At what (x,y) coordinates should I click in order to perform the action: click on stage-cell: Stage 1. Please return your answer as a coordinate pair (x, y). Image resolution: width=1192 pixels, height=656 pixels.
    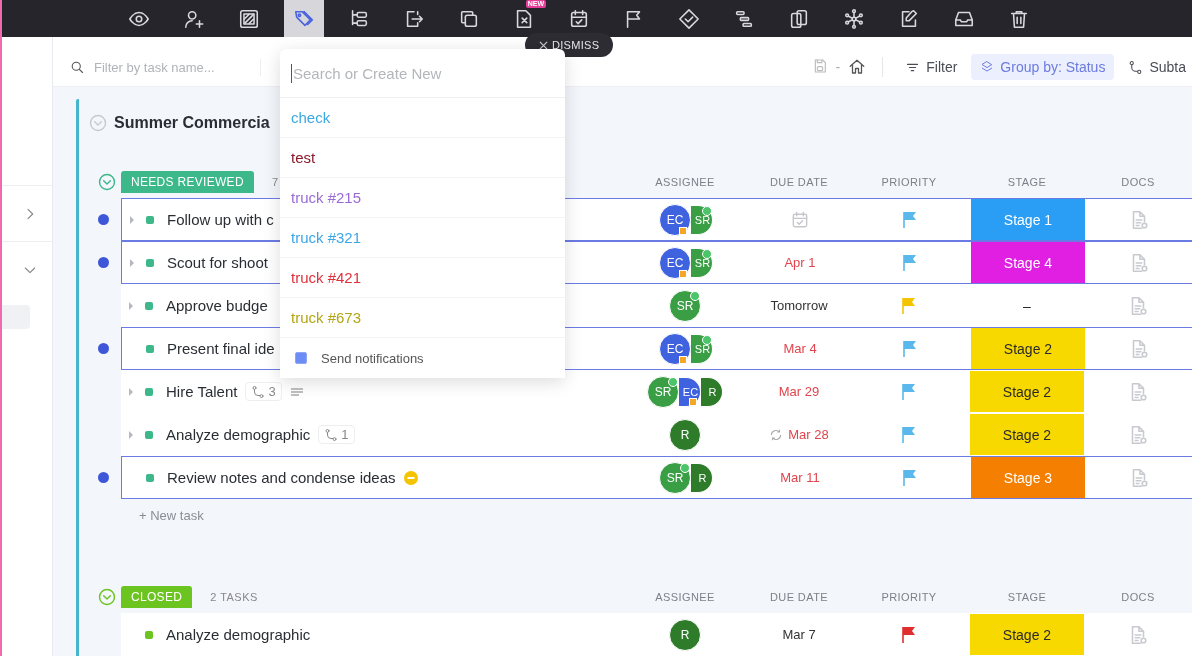
    Looking at the image, I should click on (1028, 219).